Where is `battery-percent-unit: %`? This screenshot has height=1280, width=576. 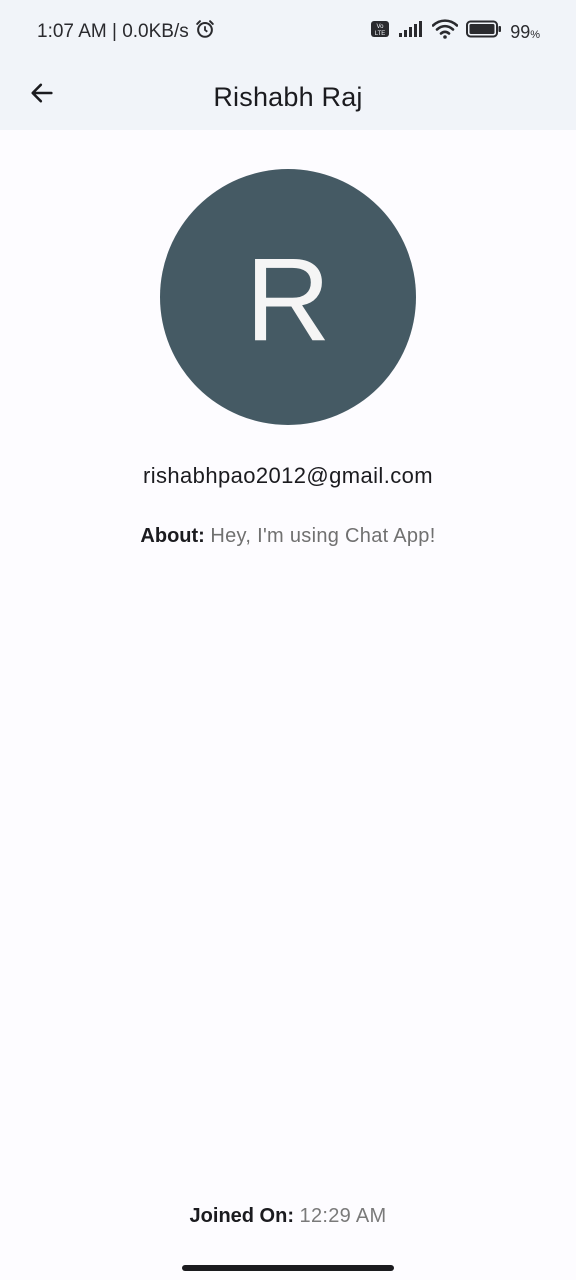 battery-percent-unit: % is located at coordinates (535, 34).